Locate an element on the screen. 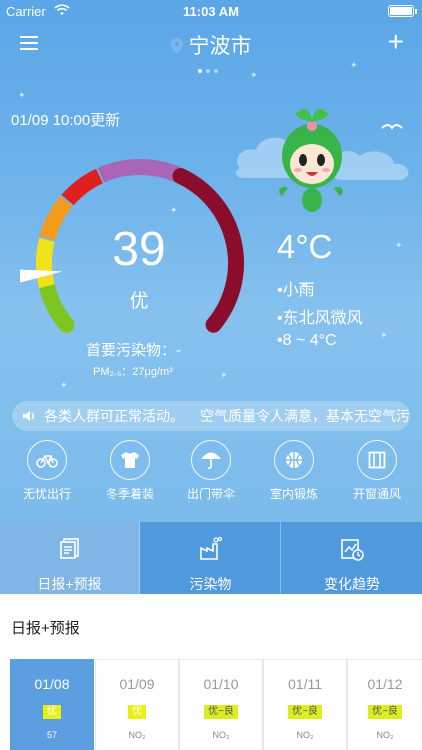 The width and height of the screenshot is (422, 750). health-advice-ticker: 各类人群可正常活动。 空气质量令人满意，基本无空气污染 is located at coordinates (211, 416).